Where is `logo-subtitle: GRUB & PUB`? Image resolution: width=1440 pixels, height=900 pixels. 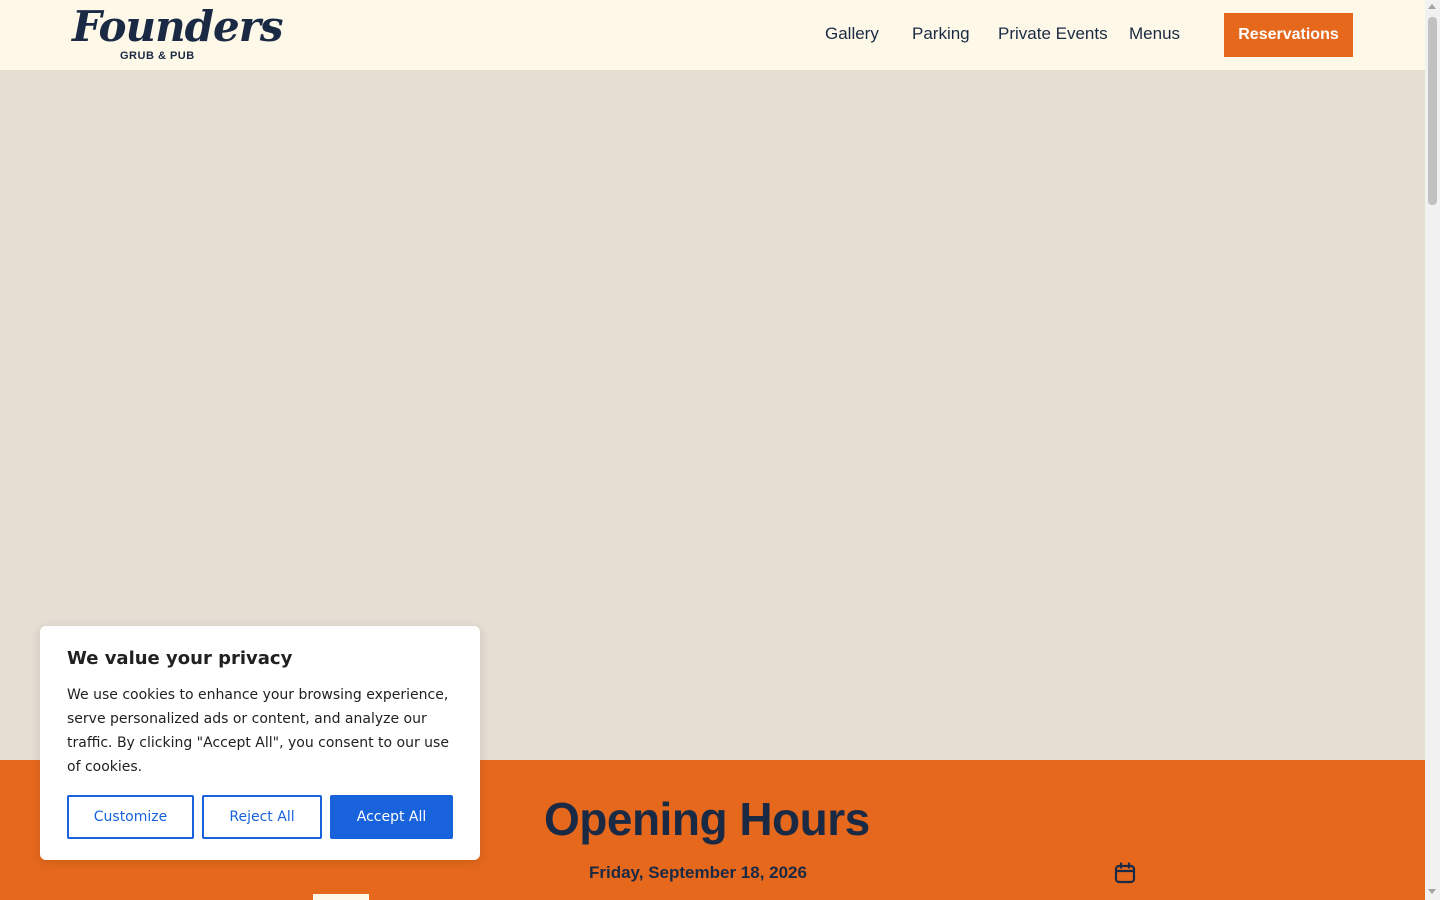 logo-subtitle: GRUB & PUB is located at coordinates (157, 56).